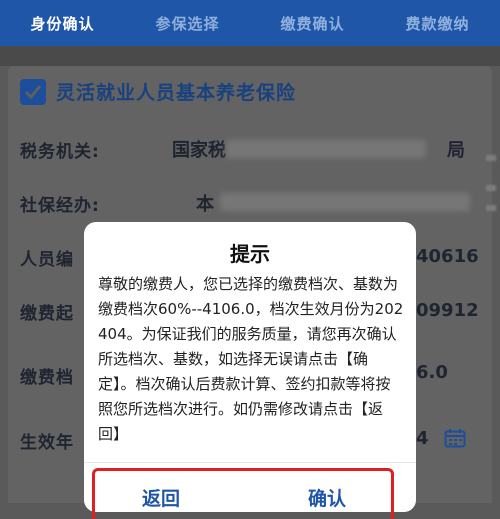 The width and height of the screenshot is (500, 519). Describe the element at coordinates (312, 23) in the screenshot. I see `tab-payment-confirm: 缴费确认` at that location.